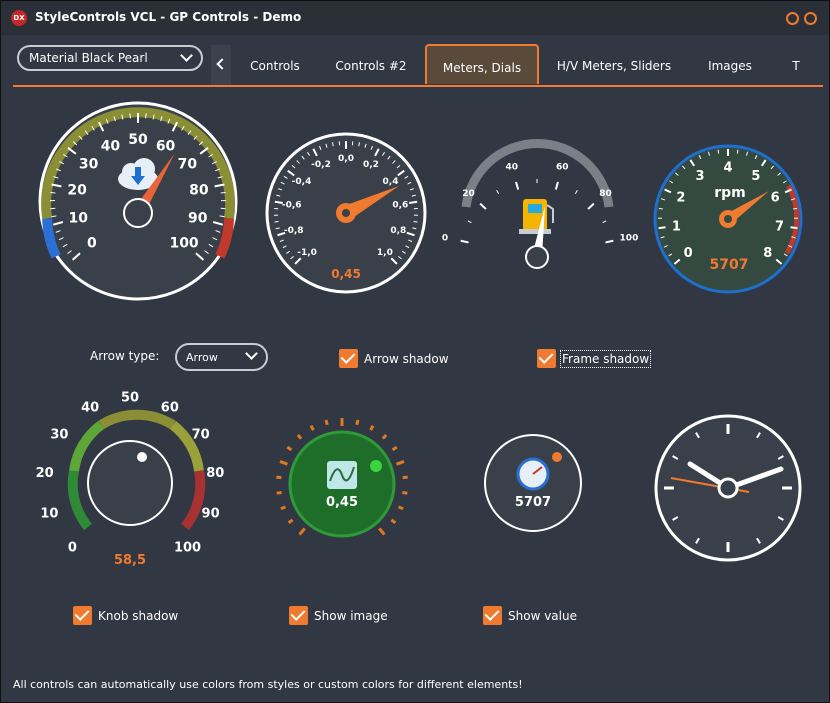 Image resolution: width=830 pixels, height=703 pixels. What do you see at coordinates (201, 435) in the screenshot?
I see `scale-label: 70` at bounding box center [201, 435].